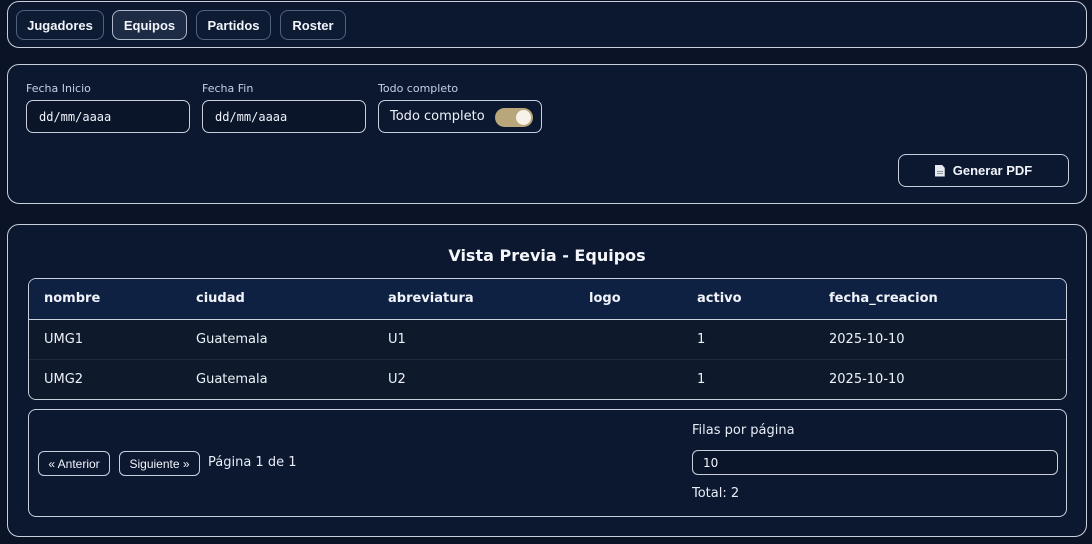  I want to click on tab-jugadores: Jugadores, so click(60, 25).